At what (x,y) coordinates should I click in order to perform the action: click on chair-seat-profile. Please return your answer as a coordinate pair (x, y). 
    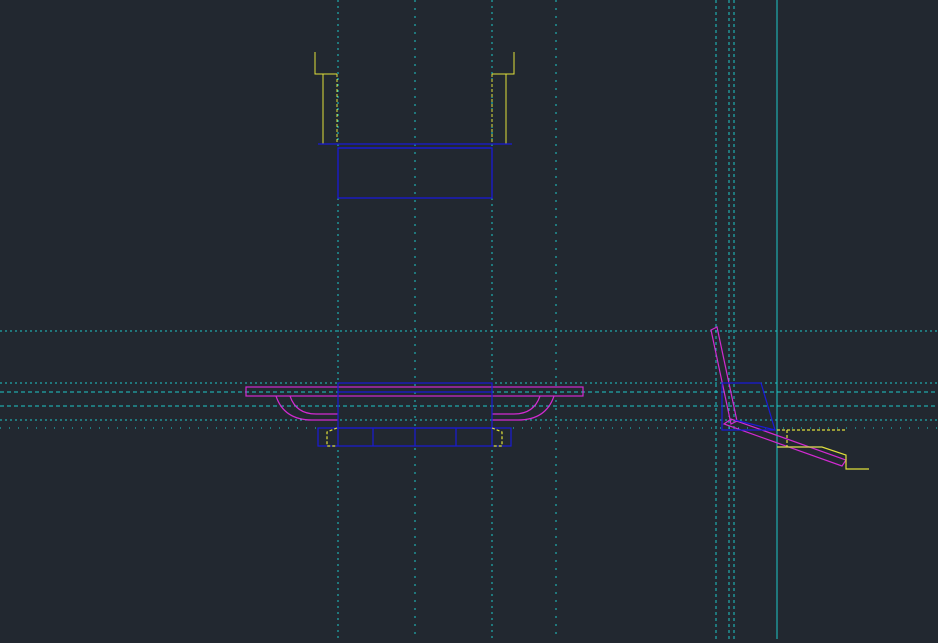
    Looking at the image, I should click on (784, 442).